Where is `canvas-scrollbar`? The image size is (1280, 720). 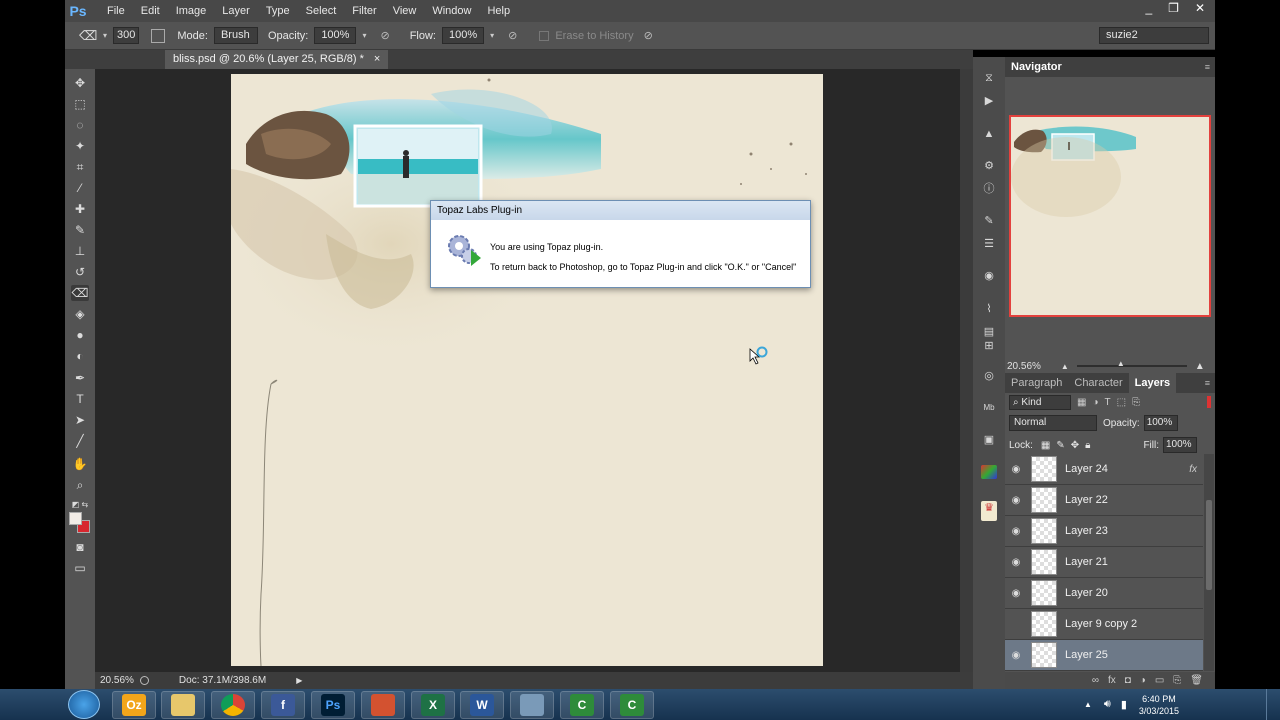 canvas-scrollbar is located at coordinates (966, 370).